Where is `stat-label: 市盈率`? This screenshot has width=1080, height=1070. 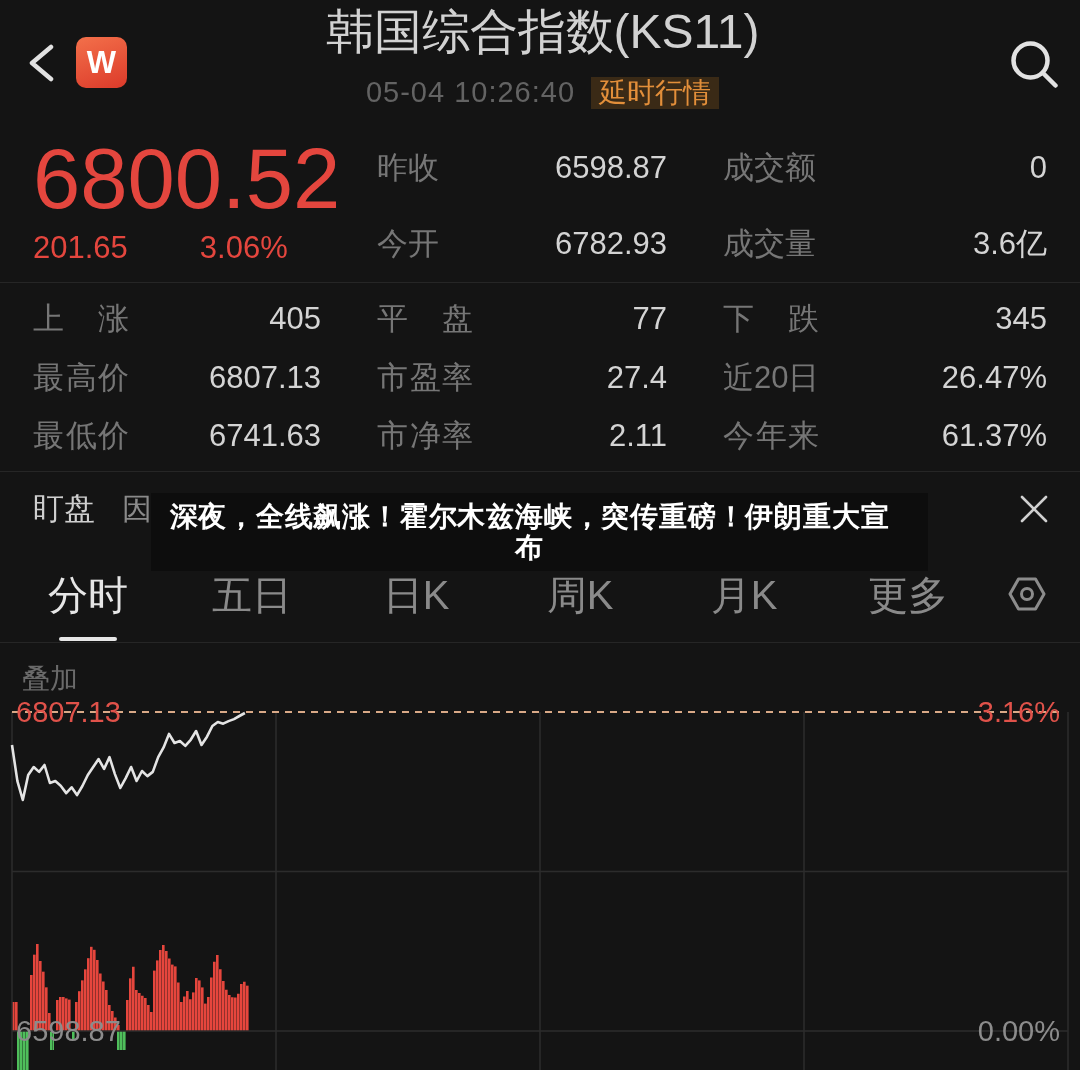
stat-label: 市盈率 is located at coordinates (425, 377).